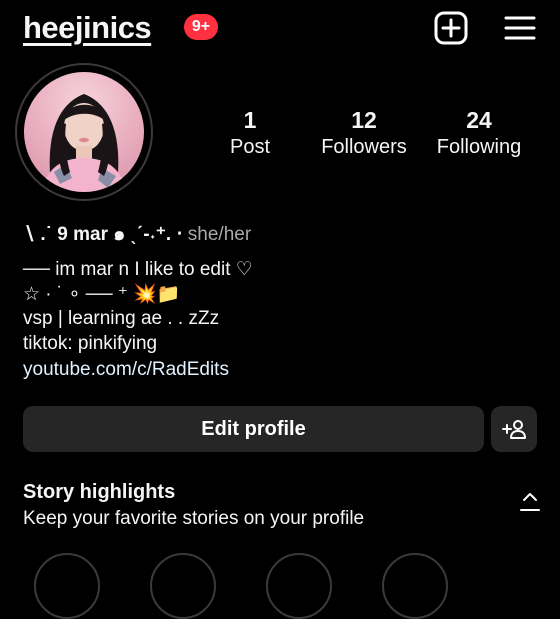  Describe the element at coordinates (126, 370) in the screenshot. I see `bio-link: youtube.com/c/RadEdits` at that location.